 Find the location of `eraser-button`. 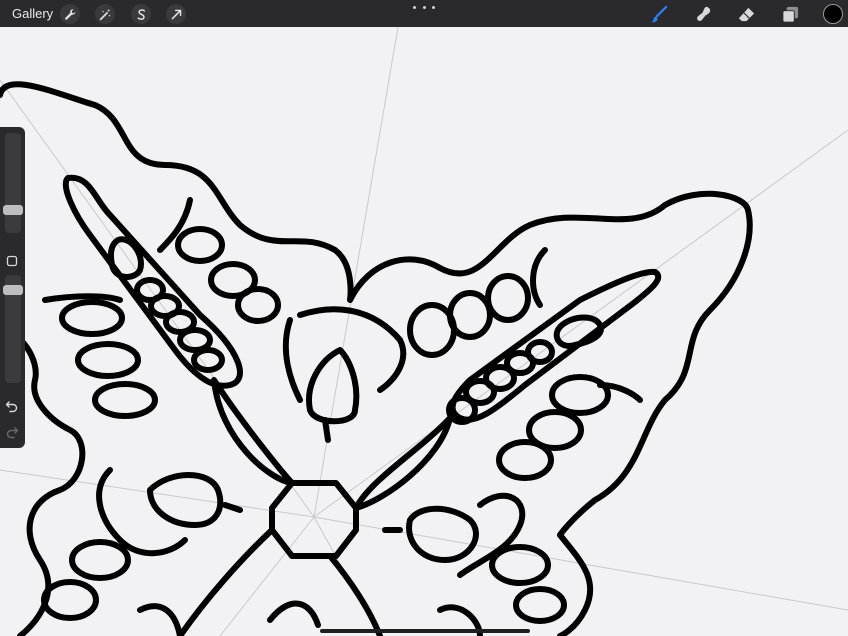

eraser-button is located at coordinates (746, 14).